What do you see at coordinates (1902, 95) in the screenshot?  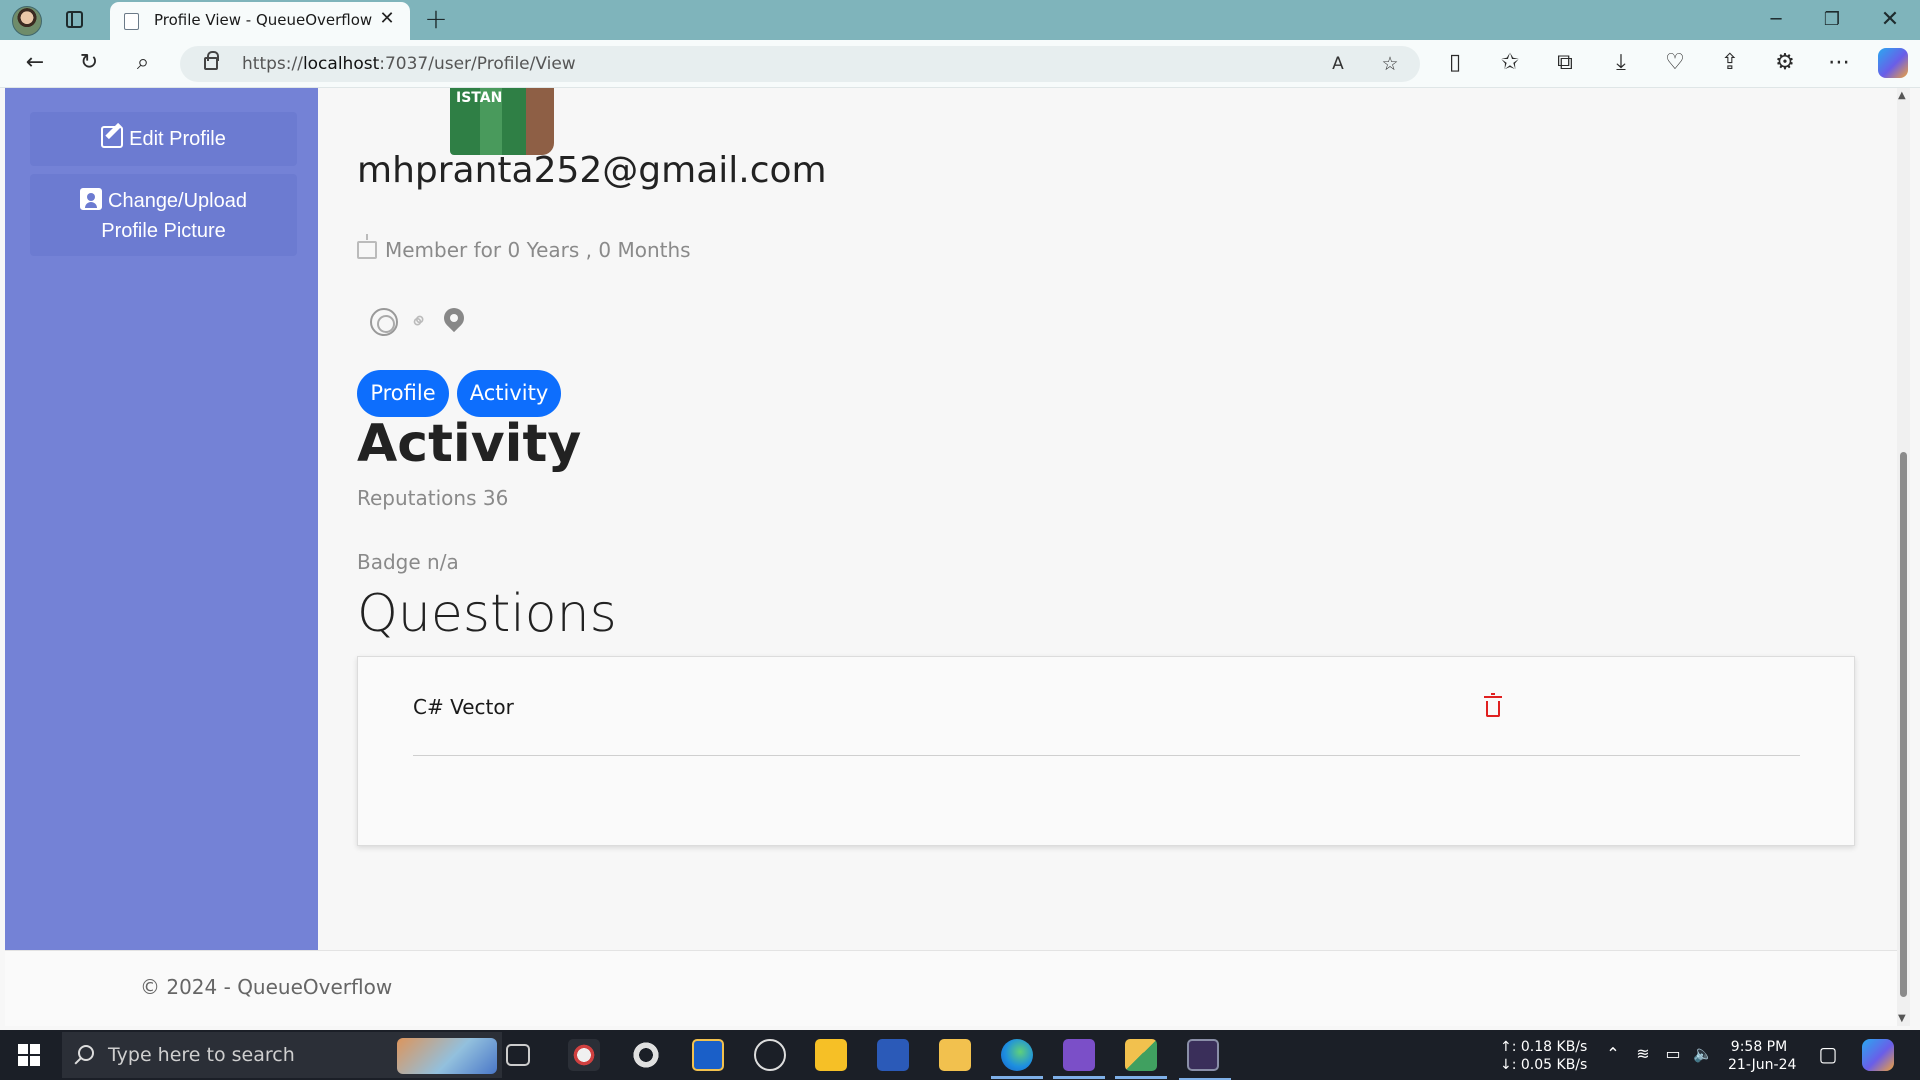 I see `scroll-up-arrow-icon: ▲` at bounding box center [1902, 95].